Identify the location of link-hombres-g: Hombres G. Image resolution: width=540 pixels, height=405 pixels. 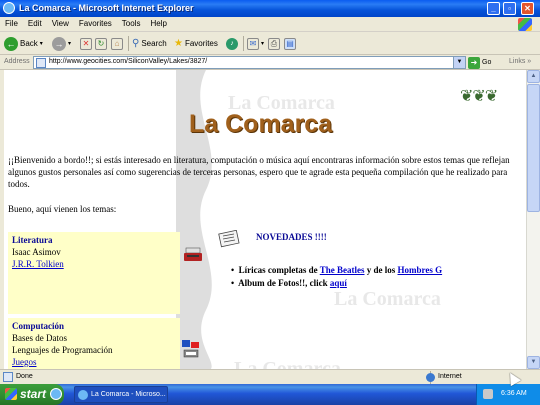
(420, 270).